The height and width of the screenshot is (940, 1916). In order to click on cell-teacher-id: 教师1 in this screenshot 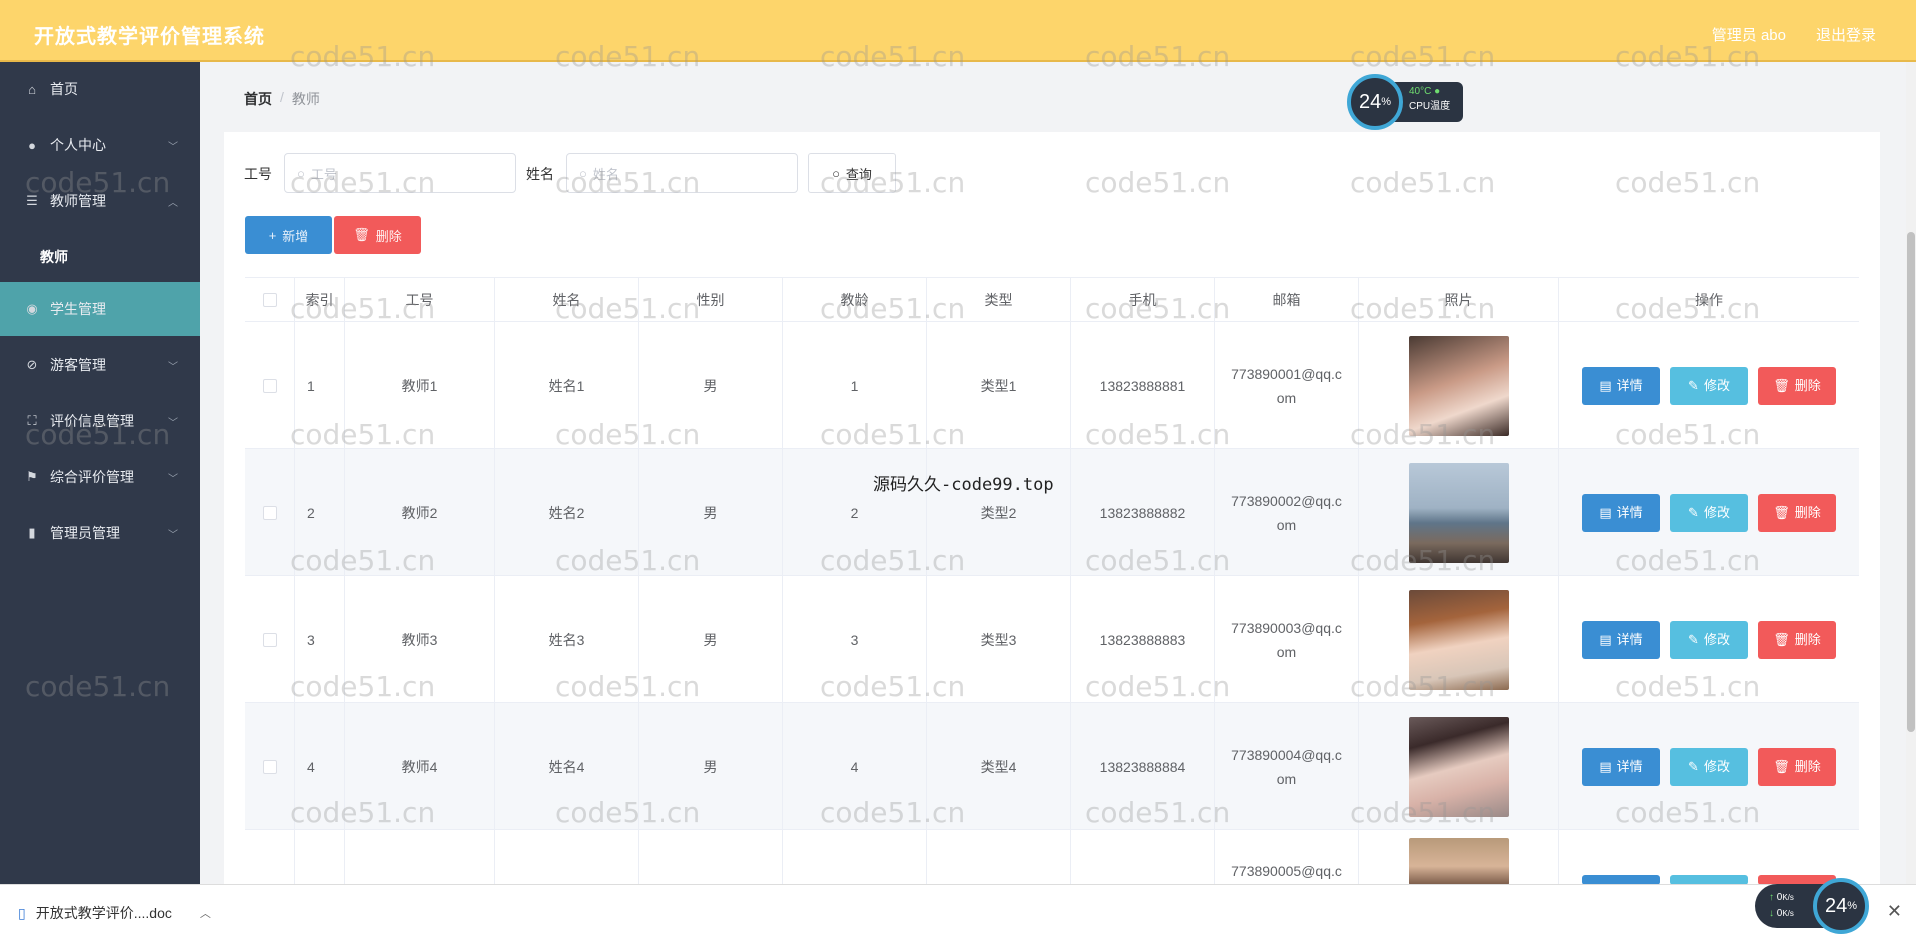, I will do `click(420, 385)`.